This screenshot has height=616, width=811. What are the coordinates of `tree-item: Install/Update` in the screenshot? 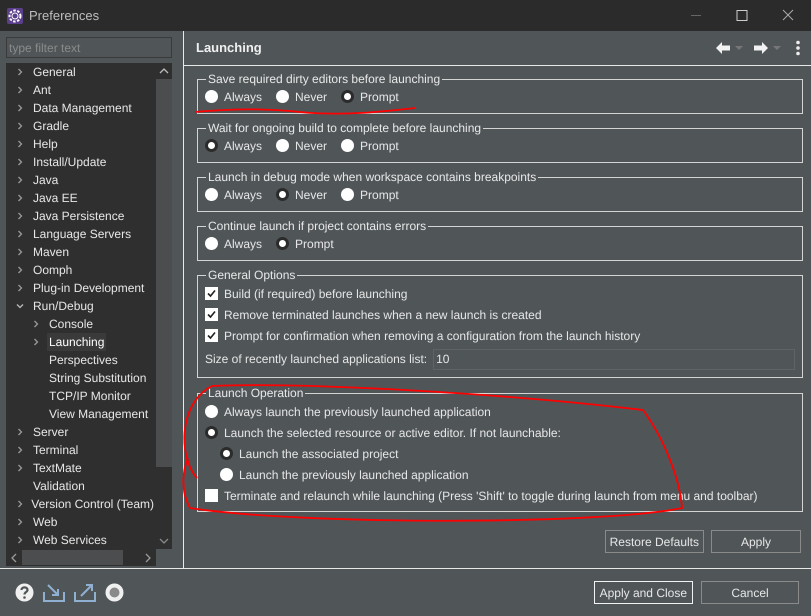 It's located at (69, 162).